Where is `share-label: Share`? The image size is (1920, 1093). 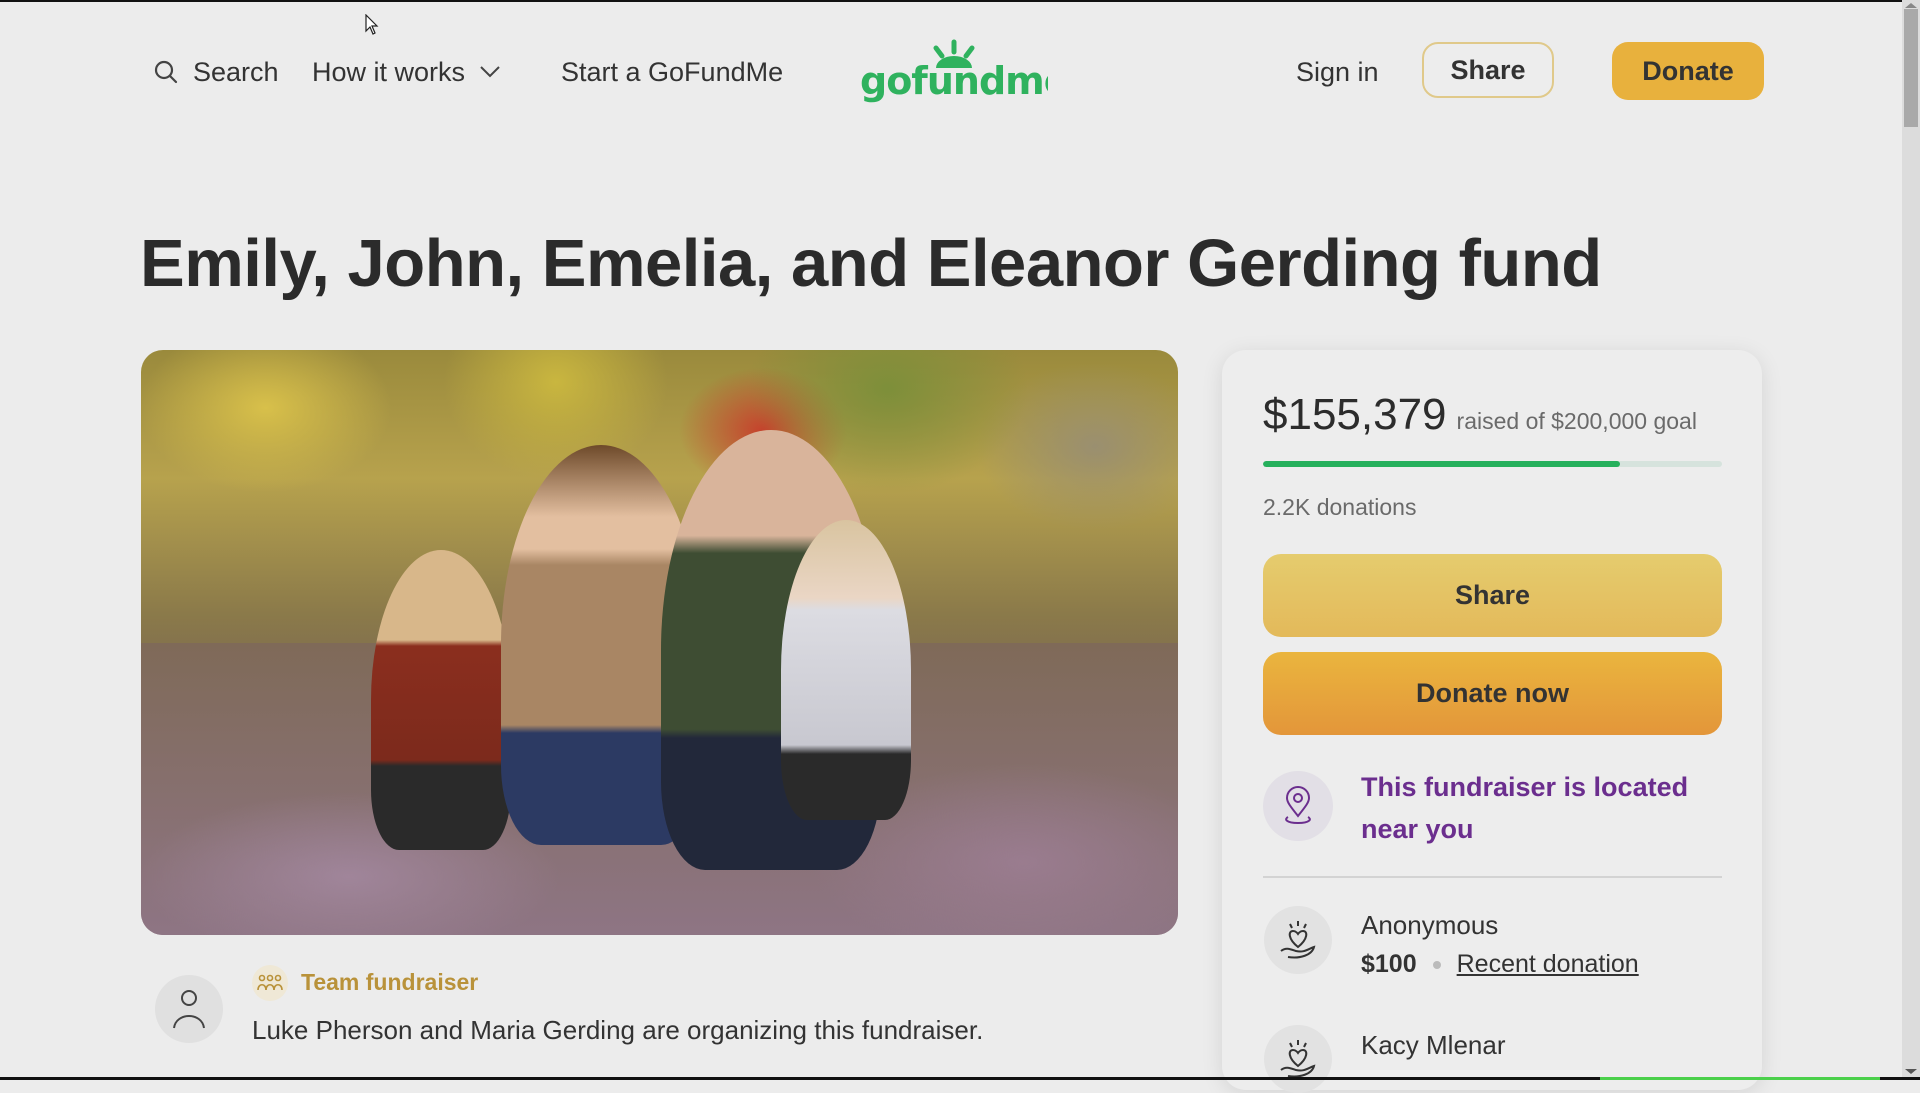
share-label: Share is located at coordinates (1492, 595).